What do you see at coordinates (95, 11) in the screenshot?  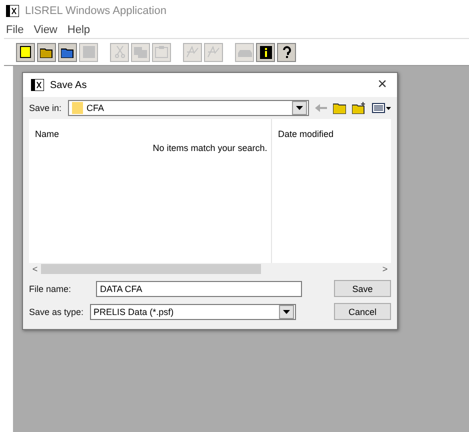 I see `window-title: LISREL Windows Application` at bounding box center [95, 11].